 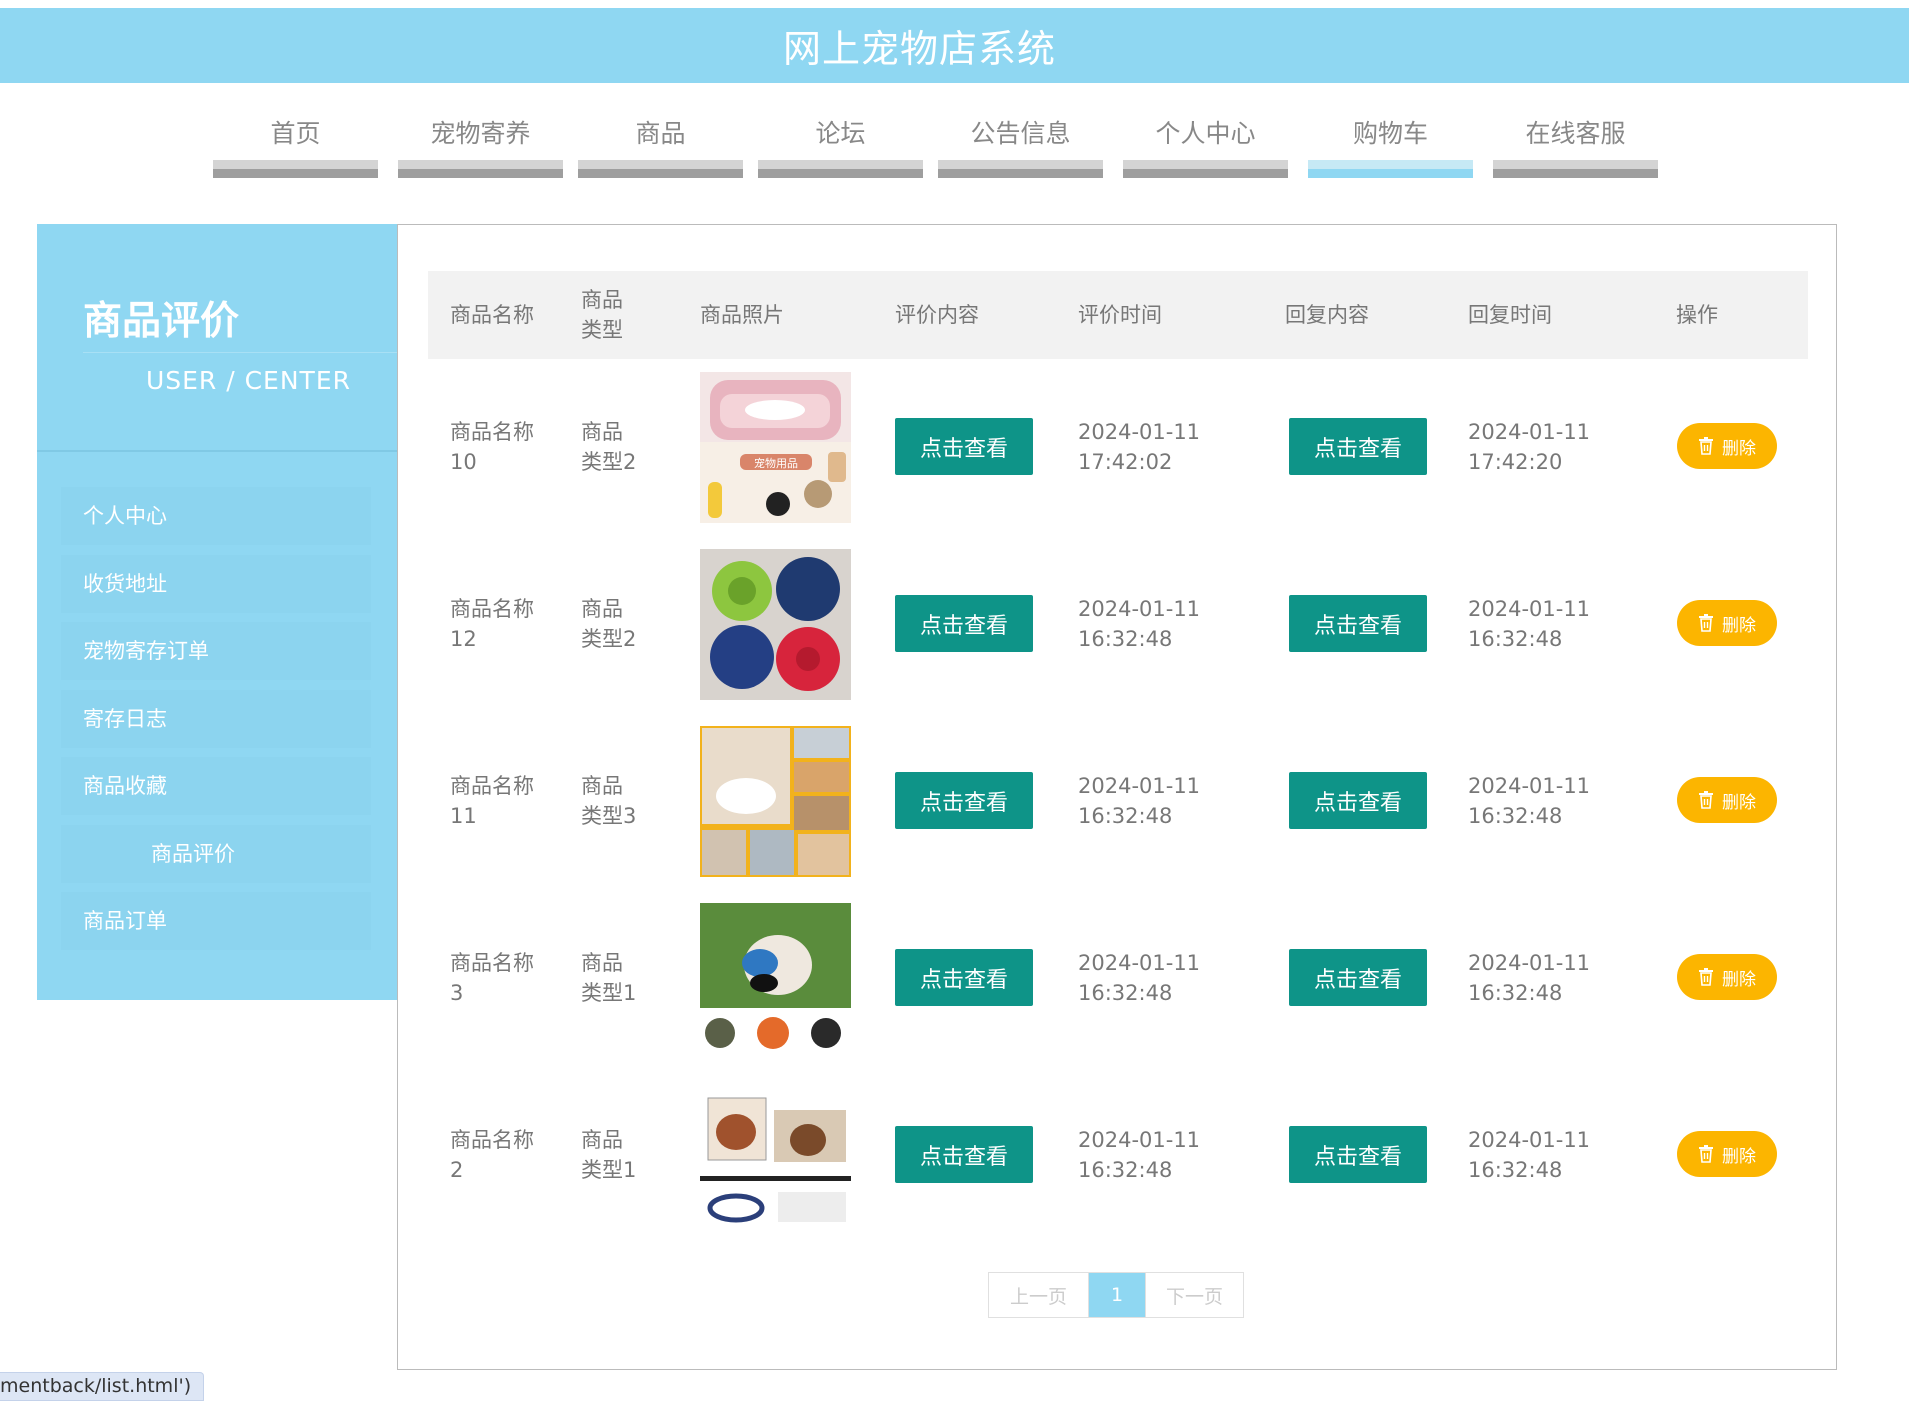 I want to click on sidebar-item-shipping-address: 收货地址, so click(x=216, y=584).